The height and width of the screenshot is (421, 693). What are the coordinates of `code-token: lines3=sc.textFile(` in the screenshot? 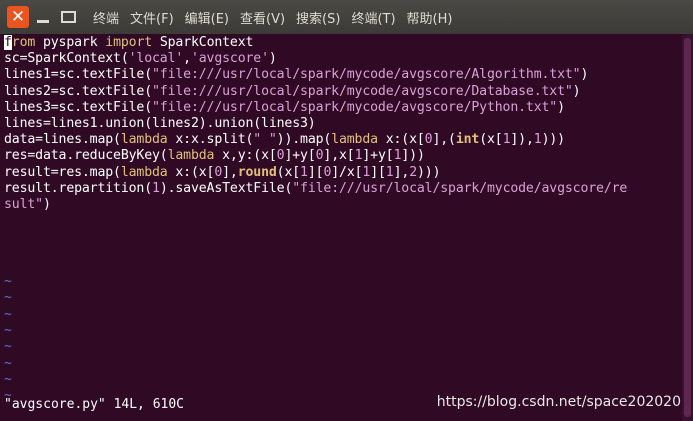 It's located at (78, 107).